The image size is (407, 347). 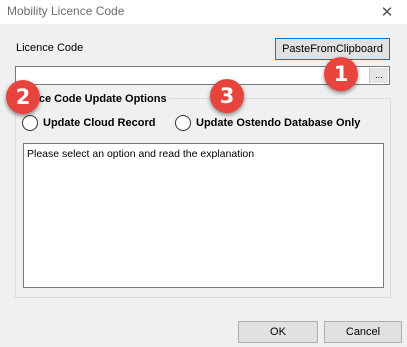 What do you see at coordinates (363, 332) in the screenshot?
I see `cancel-button: Cancel` at bounding box center [363, 332].